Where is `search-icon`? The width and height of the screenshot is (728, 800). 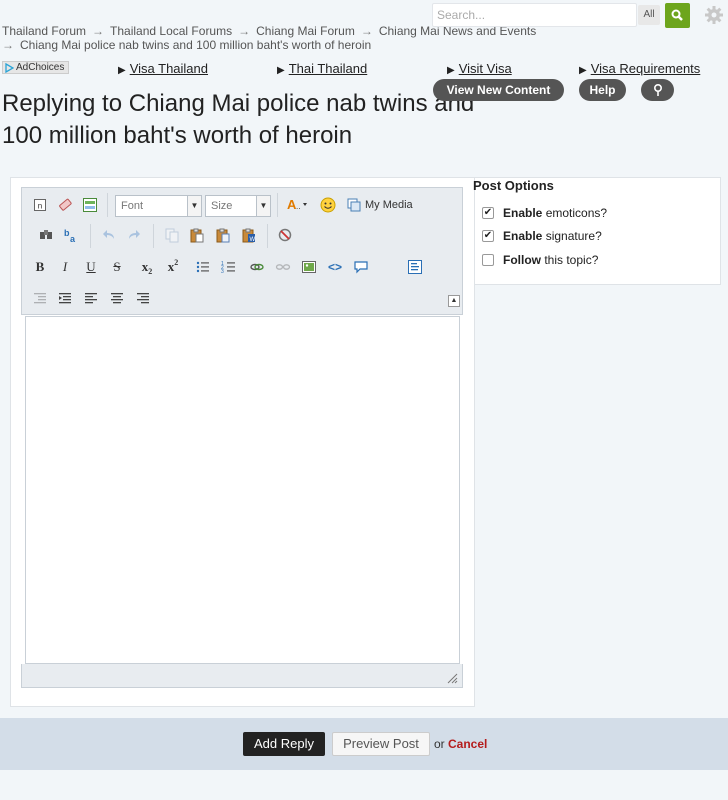 search-icon is located at coordinates (677, 15).